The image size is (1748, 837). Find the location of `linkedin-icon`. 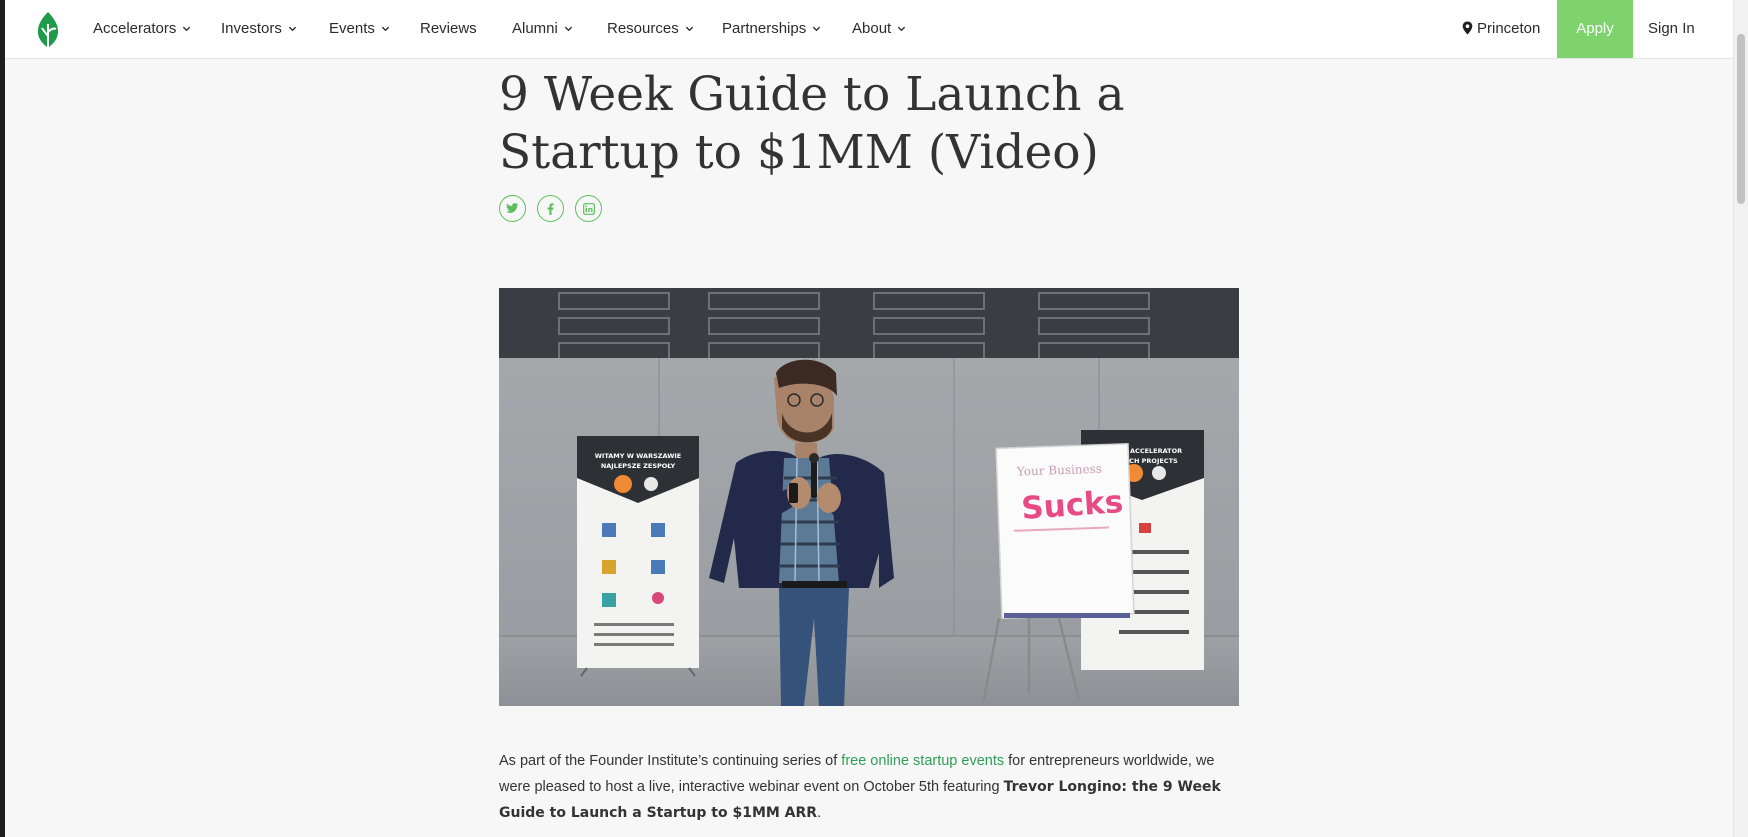

linkedin-icon is located at coordinates (588, 208).